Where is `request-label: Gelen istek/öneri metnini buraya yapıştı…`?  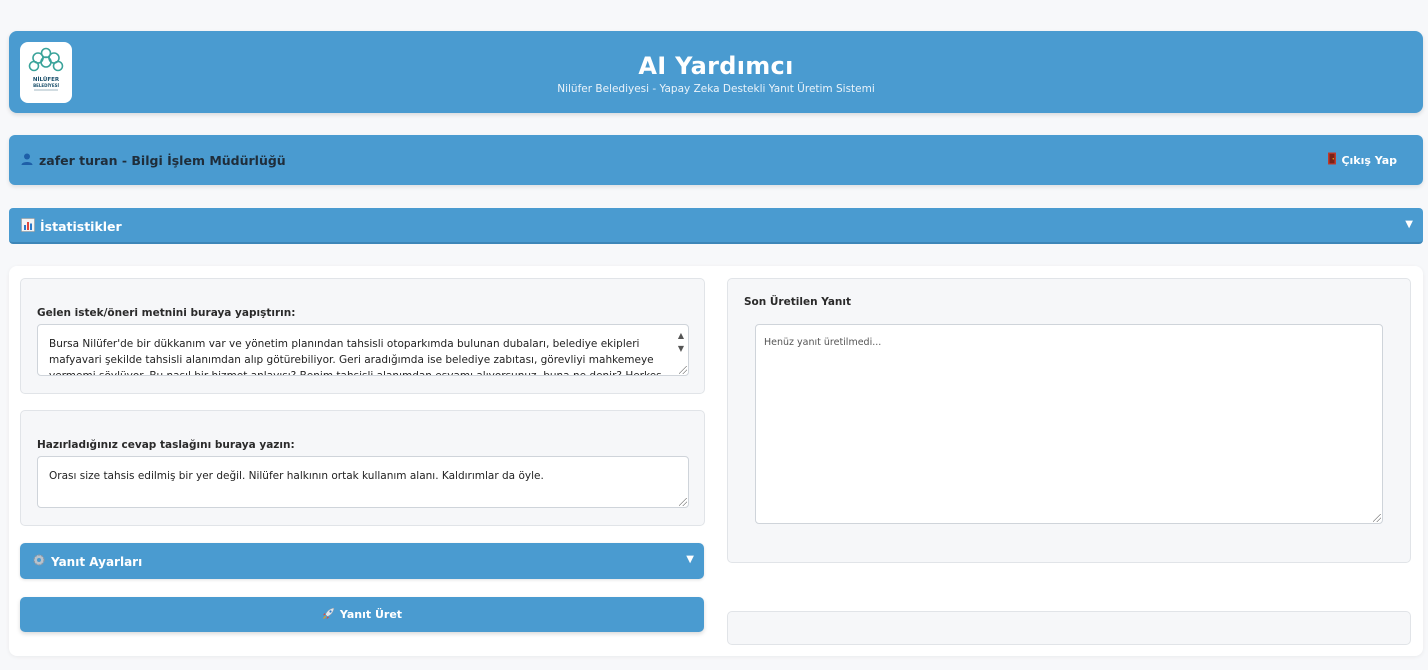 request-label: Gelen istek/öneri metnini buraya yapıştı… is located at coordinates (166, 313).